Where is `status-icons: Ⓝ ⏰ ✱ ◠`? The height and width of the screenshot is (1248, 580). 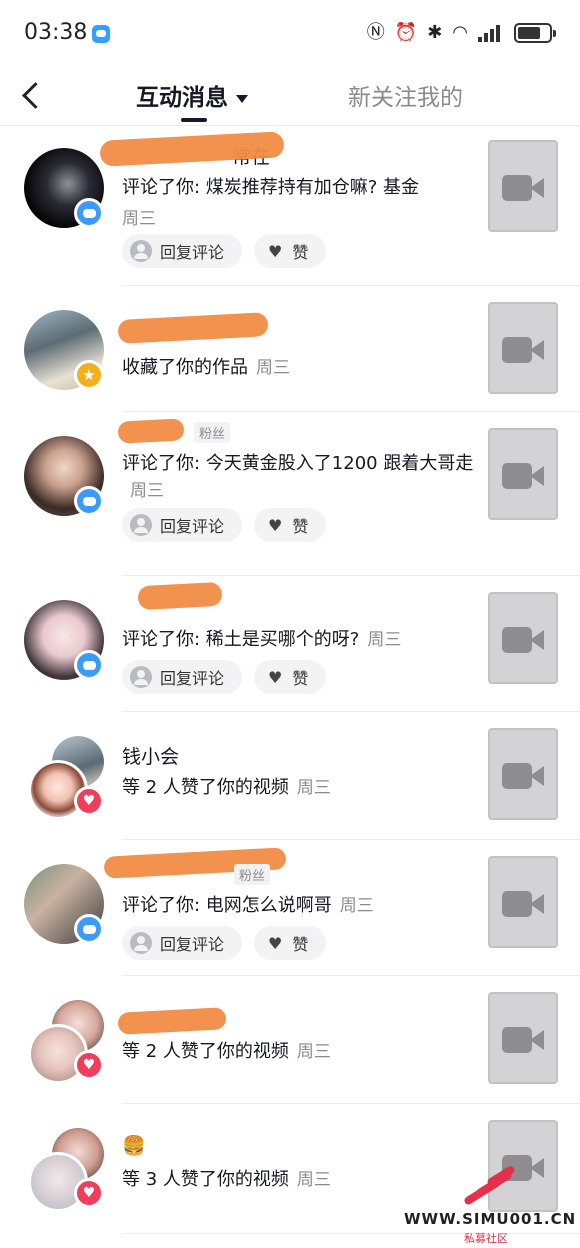 status-icons: Ⓝ ⏰ ✱ ◠ is located at coordinates (461, 33).